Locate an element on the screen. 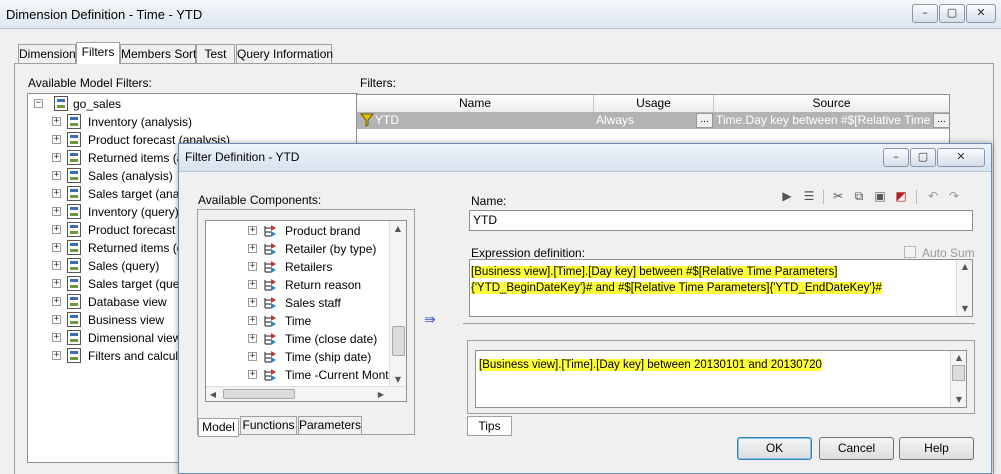 The height and width of the screenshot is (474, 1001). copy-icon: ⧉ is located at coordinates (859, 196).